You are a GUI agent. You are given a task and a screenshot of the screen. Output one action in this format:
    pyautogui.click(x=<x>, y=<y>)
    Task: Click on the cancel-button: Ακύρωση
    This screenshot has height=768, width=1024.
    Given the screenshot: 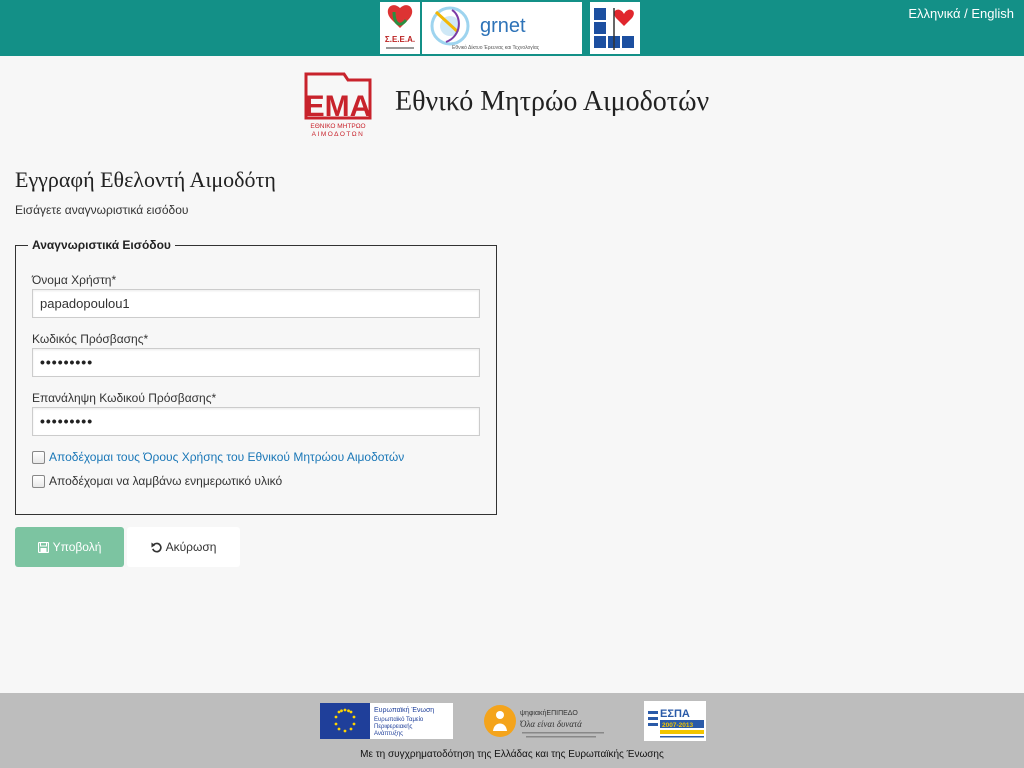 What is the action you would take?
    pyautogui.click(x=183, y=547)
    